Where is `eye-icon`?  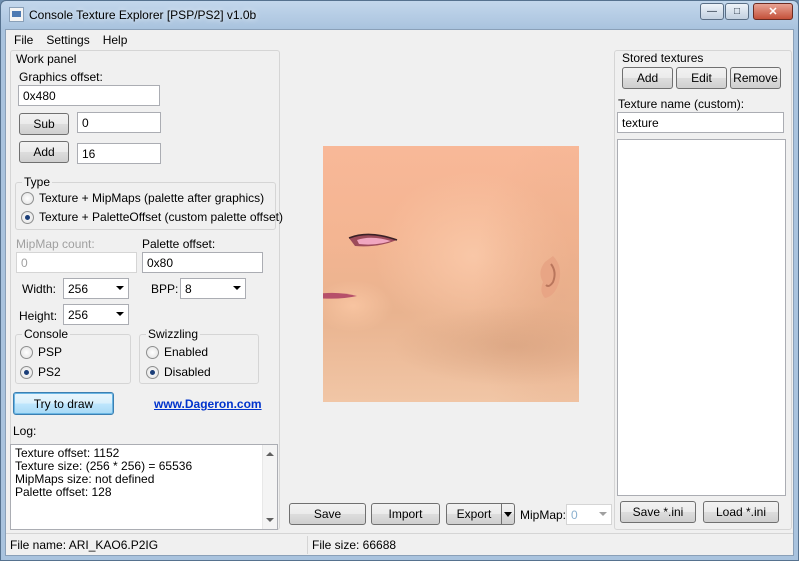 eye-icon is located at coordinates (373, 240).